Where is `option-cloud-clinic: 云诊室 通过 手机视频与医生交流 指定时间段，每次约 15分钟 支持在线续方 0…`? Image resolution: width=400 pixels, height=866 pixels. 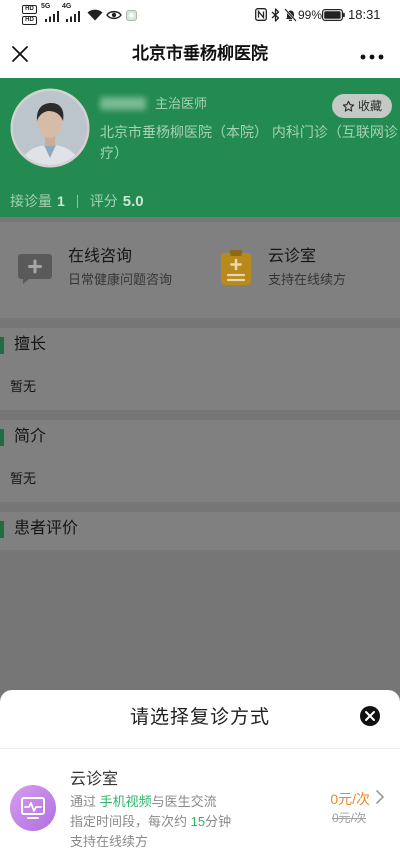
option-cloud-clinic: 云诊室 通过 手机视频与医生交流 指定时间段，每次约 15分钟 支持在线续方 0… is located at coordinates (200, 807).